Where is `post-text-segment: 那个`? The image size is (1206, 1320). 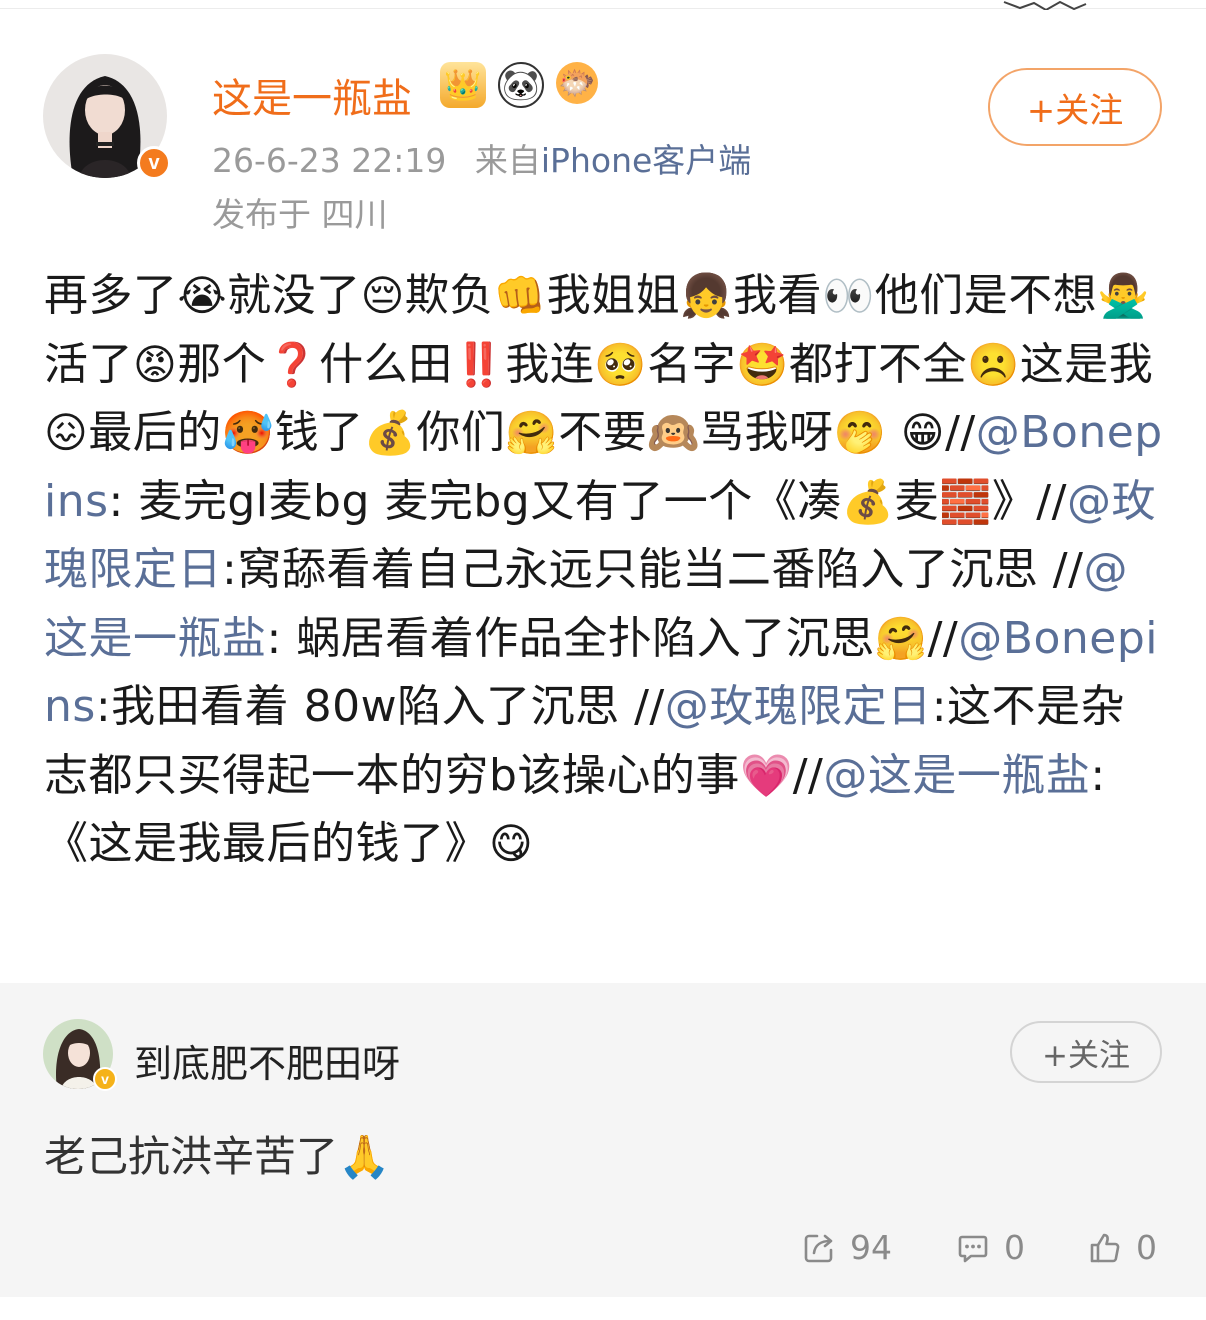 post-text-segment: 那个 is located at coordinates (222, 364).